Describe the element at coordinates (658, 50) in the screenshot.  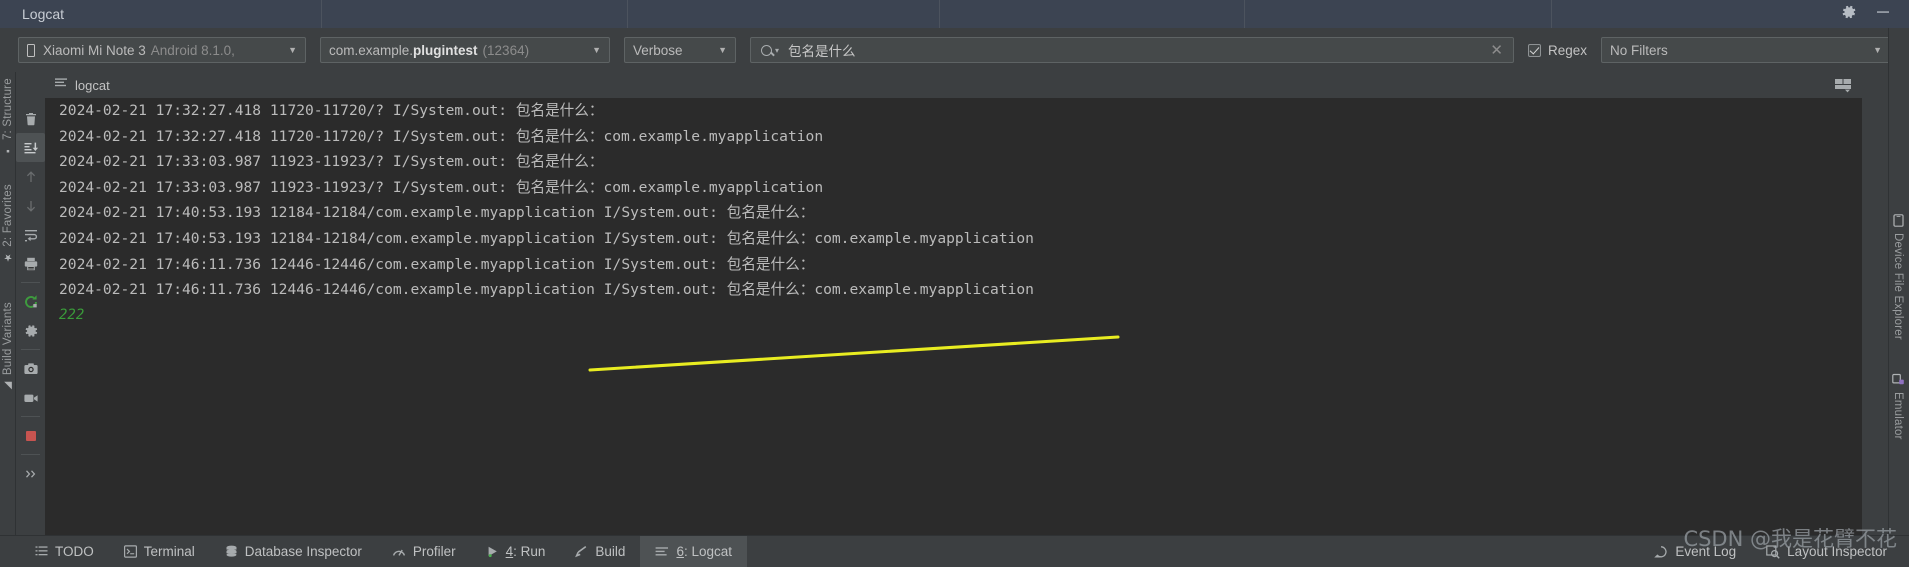
I see `log-level-value: Verbose` at that location.